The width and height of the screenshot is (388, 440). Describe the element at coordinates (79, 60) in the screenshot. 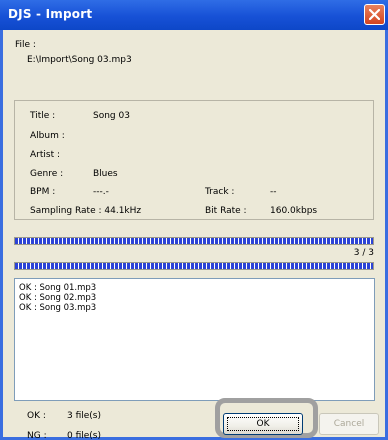

I see `file-path: E:\Import\Song 03.mp3` at that location.